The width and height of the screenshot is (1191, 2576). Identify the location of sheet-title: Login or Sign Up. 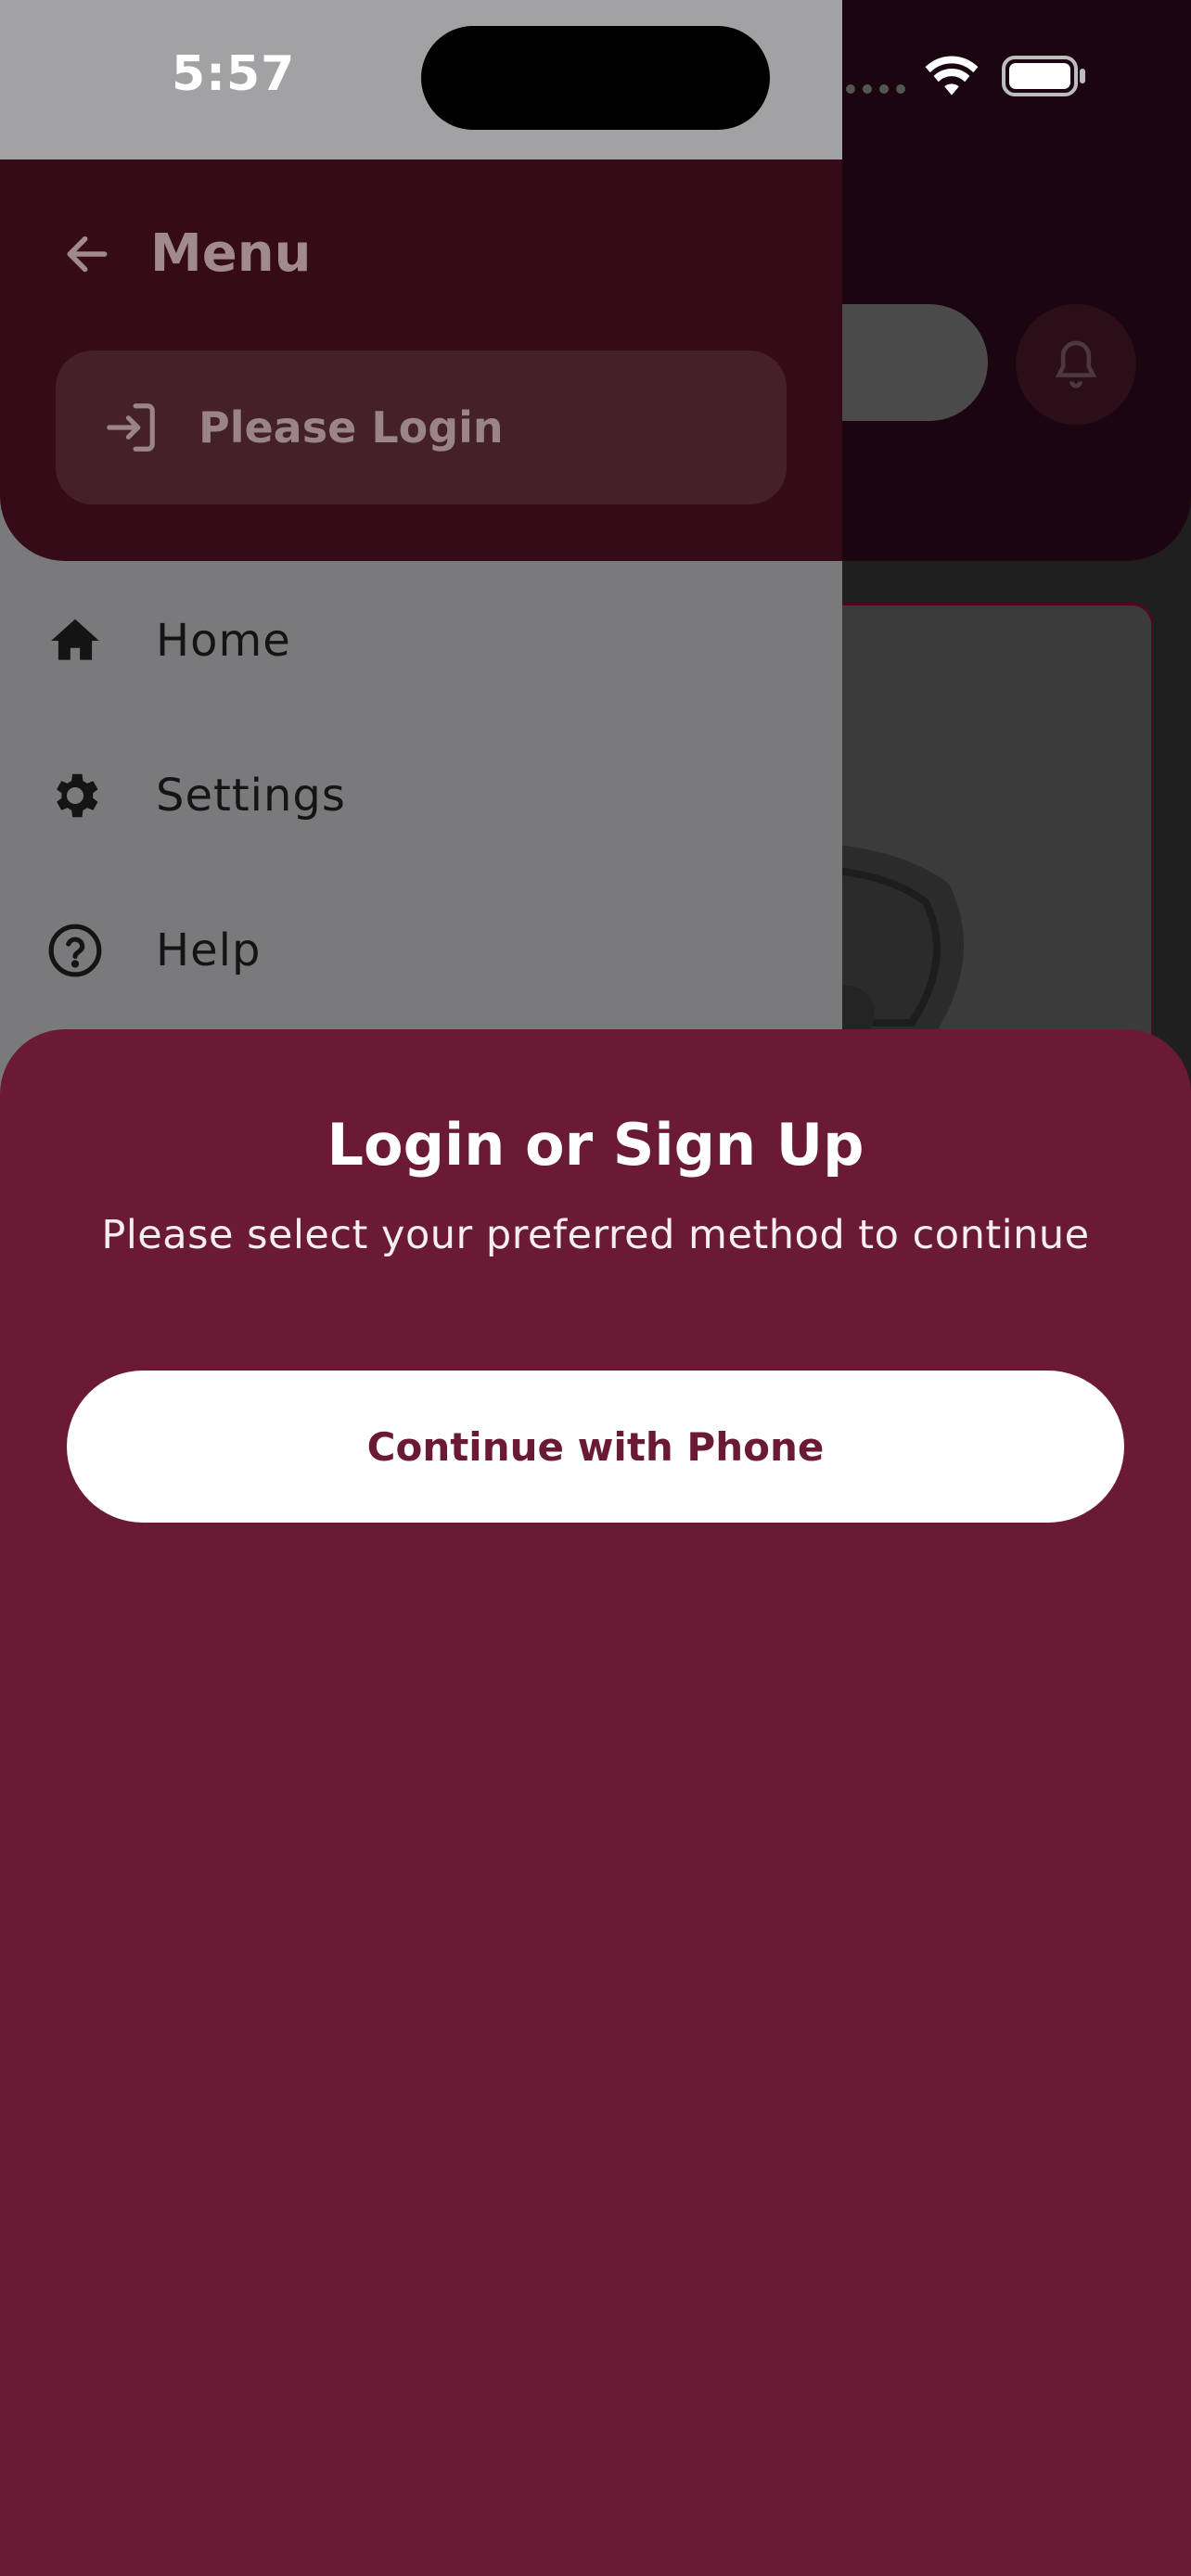
(595, 1145).